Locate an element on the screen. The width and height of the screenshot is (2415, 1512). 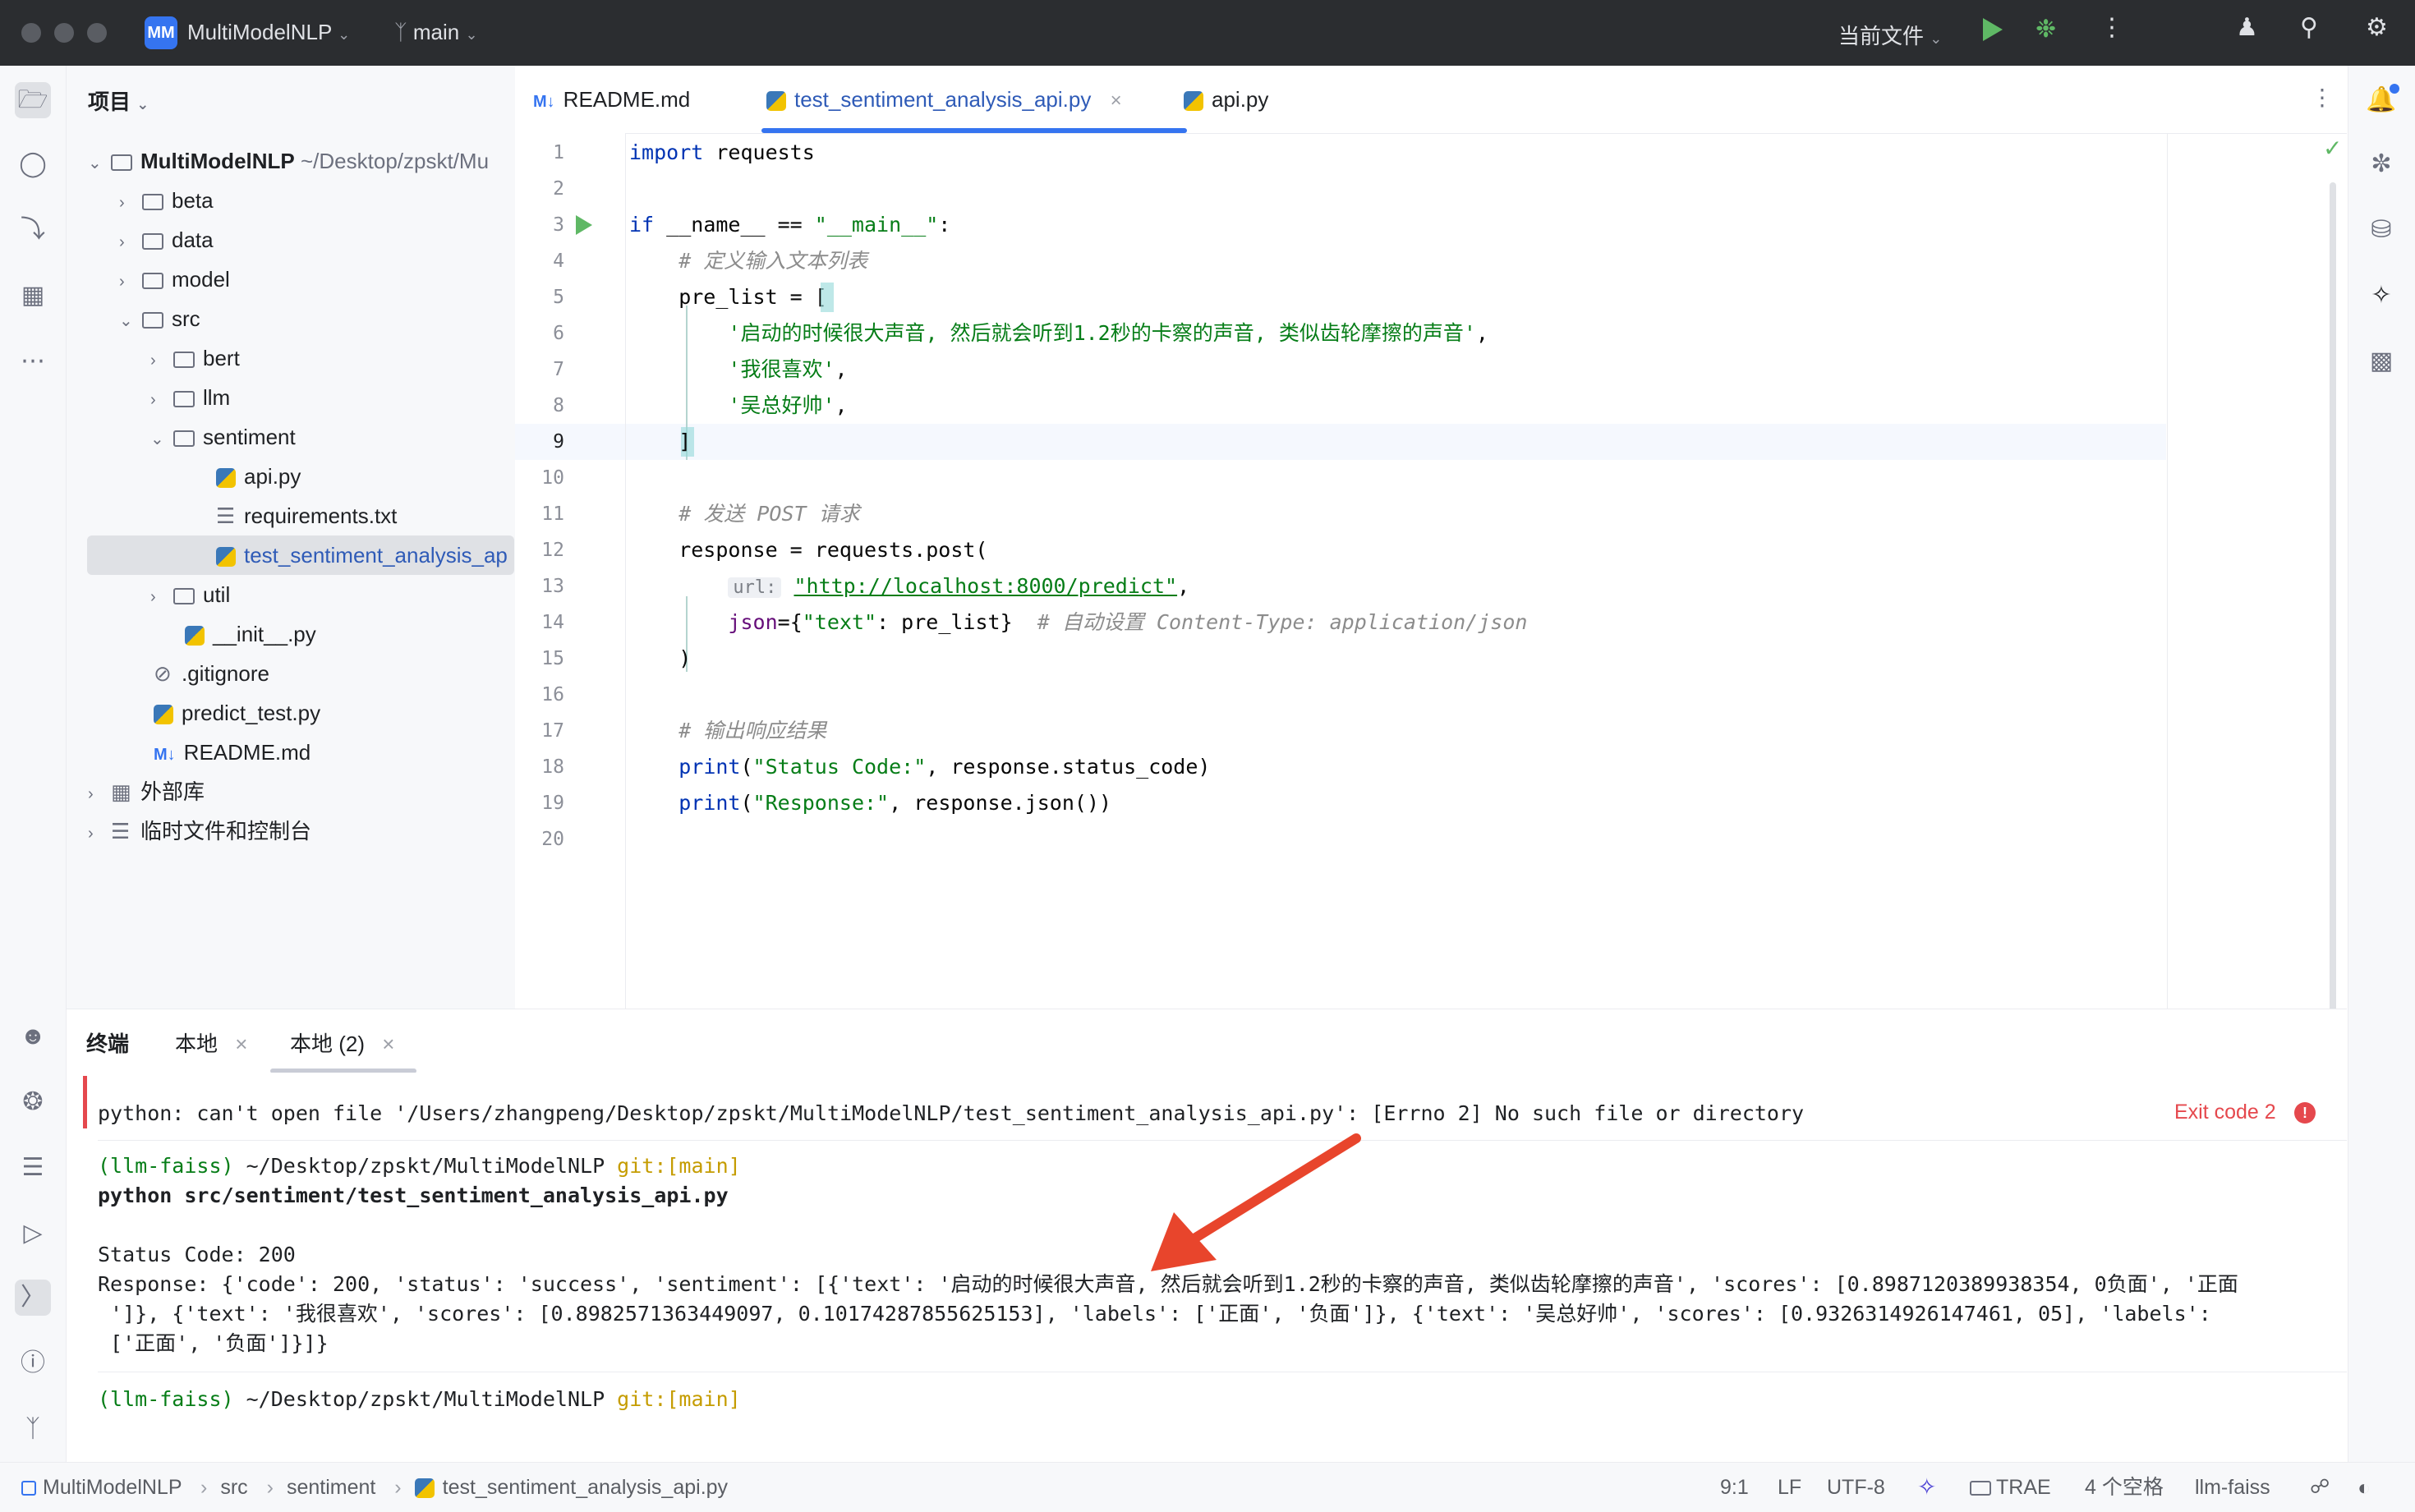
no-problems-check-icon: ✓ is located at coordinates (2332, 148).